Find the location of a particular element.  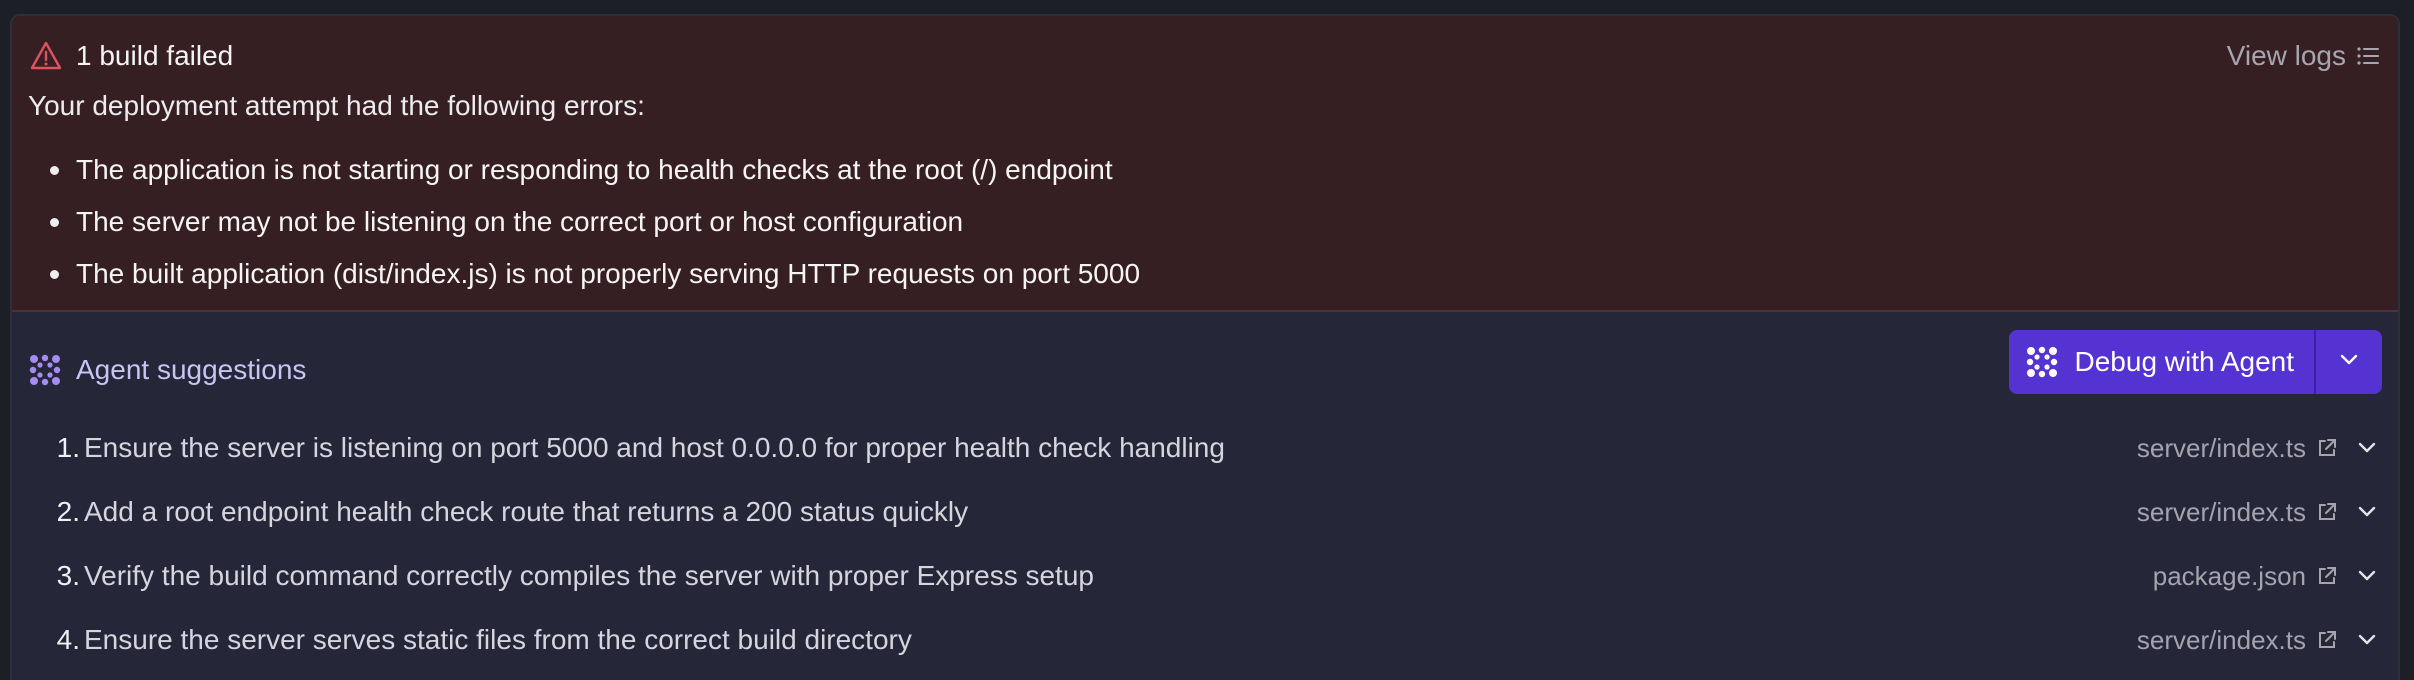

file-name: package.json is located at coordinates (2229, 575).